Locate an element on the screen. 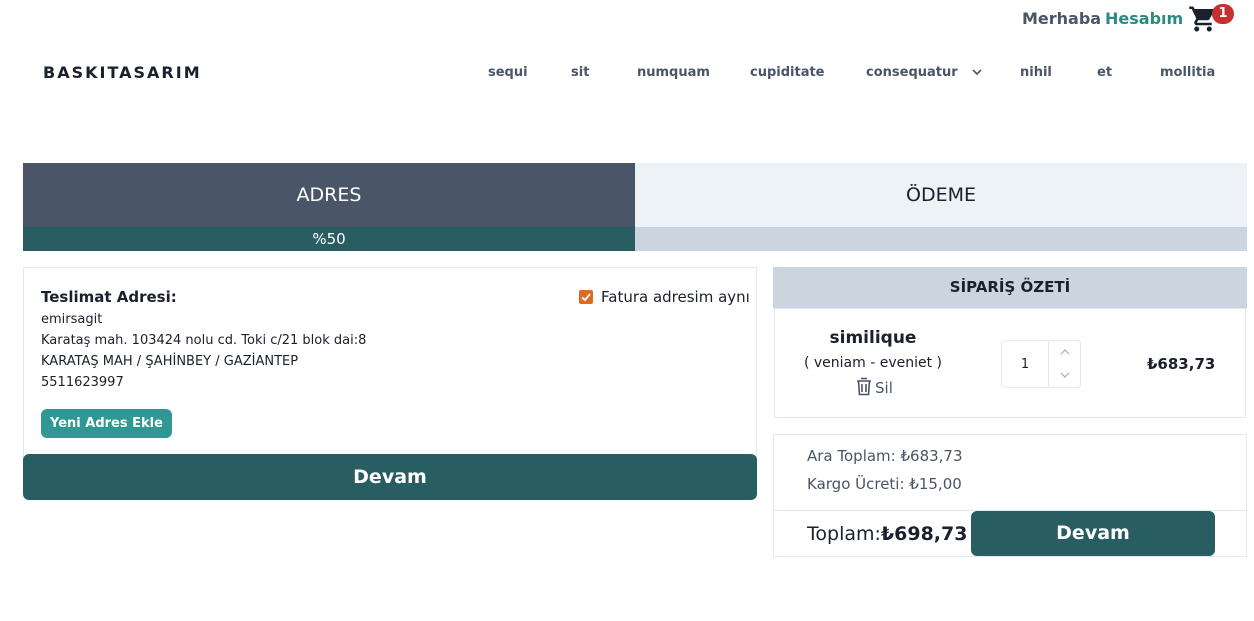 The height and width of the screenshot is (621, 1254). chevron-up-icon is located at coordinates (1065, 352).